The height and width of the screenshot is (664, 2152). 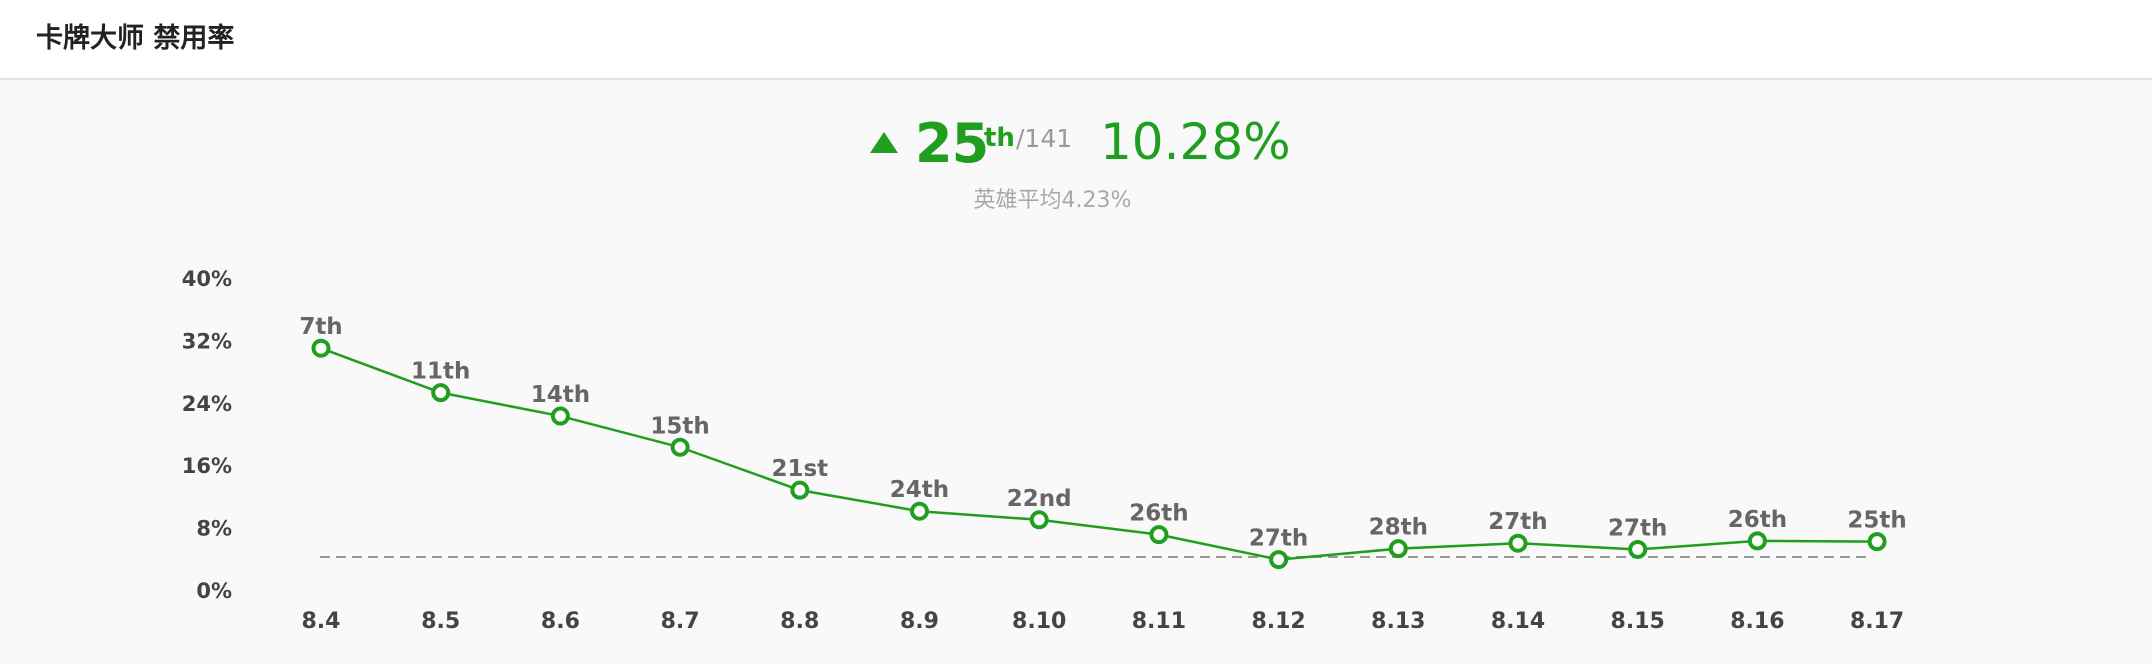 I want to click on y-tick-label: 8%, so click(x=214, y=529).